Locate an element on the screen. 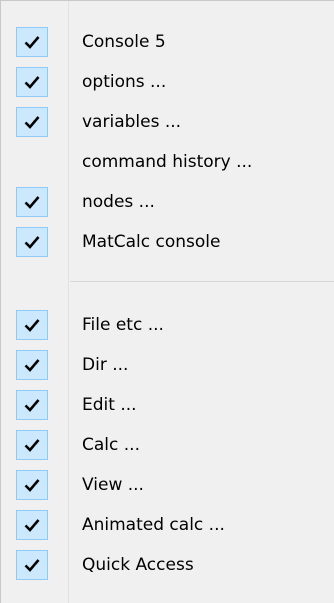  menu-item-quick-access: Quick Access is located at coordinates (167, 565).